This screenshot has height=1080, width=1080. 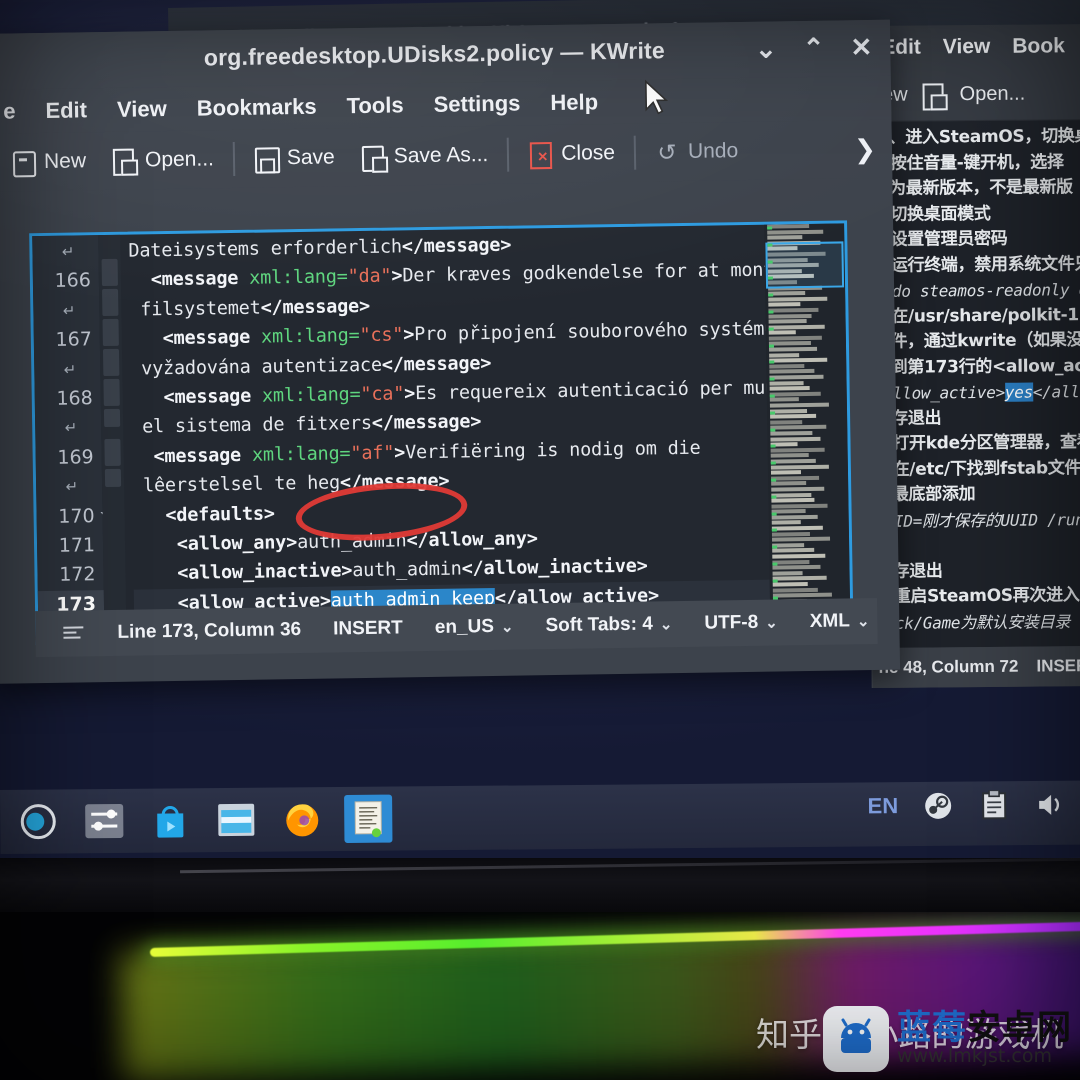 I want to click on line-wrap-marker: ↵, so click(x=70, y=369).